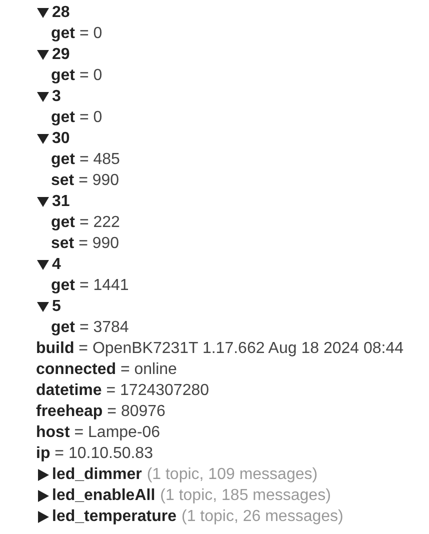 This screenshot has height=534, width=429. I want to click on topic-label: 29, so click(61, 54).